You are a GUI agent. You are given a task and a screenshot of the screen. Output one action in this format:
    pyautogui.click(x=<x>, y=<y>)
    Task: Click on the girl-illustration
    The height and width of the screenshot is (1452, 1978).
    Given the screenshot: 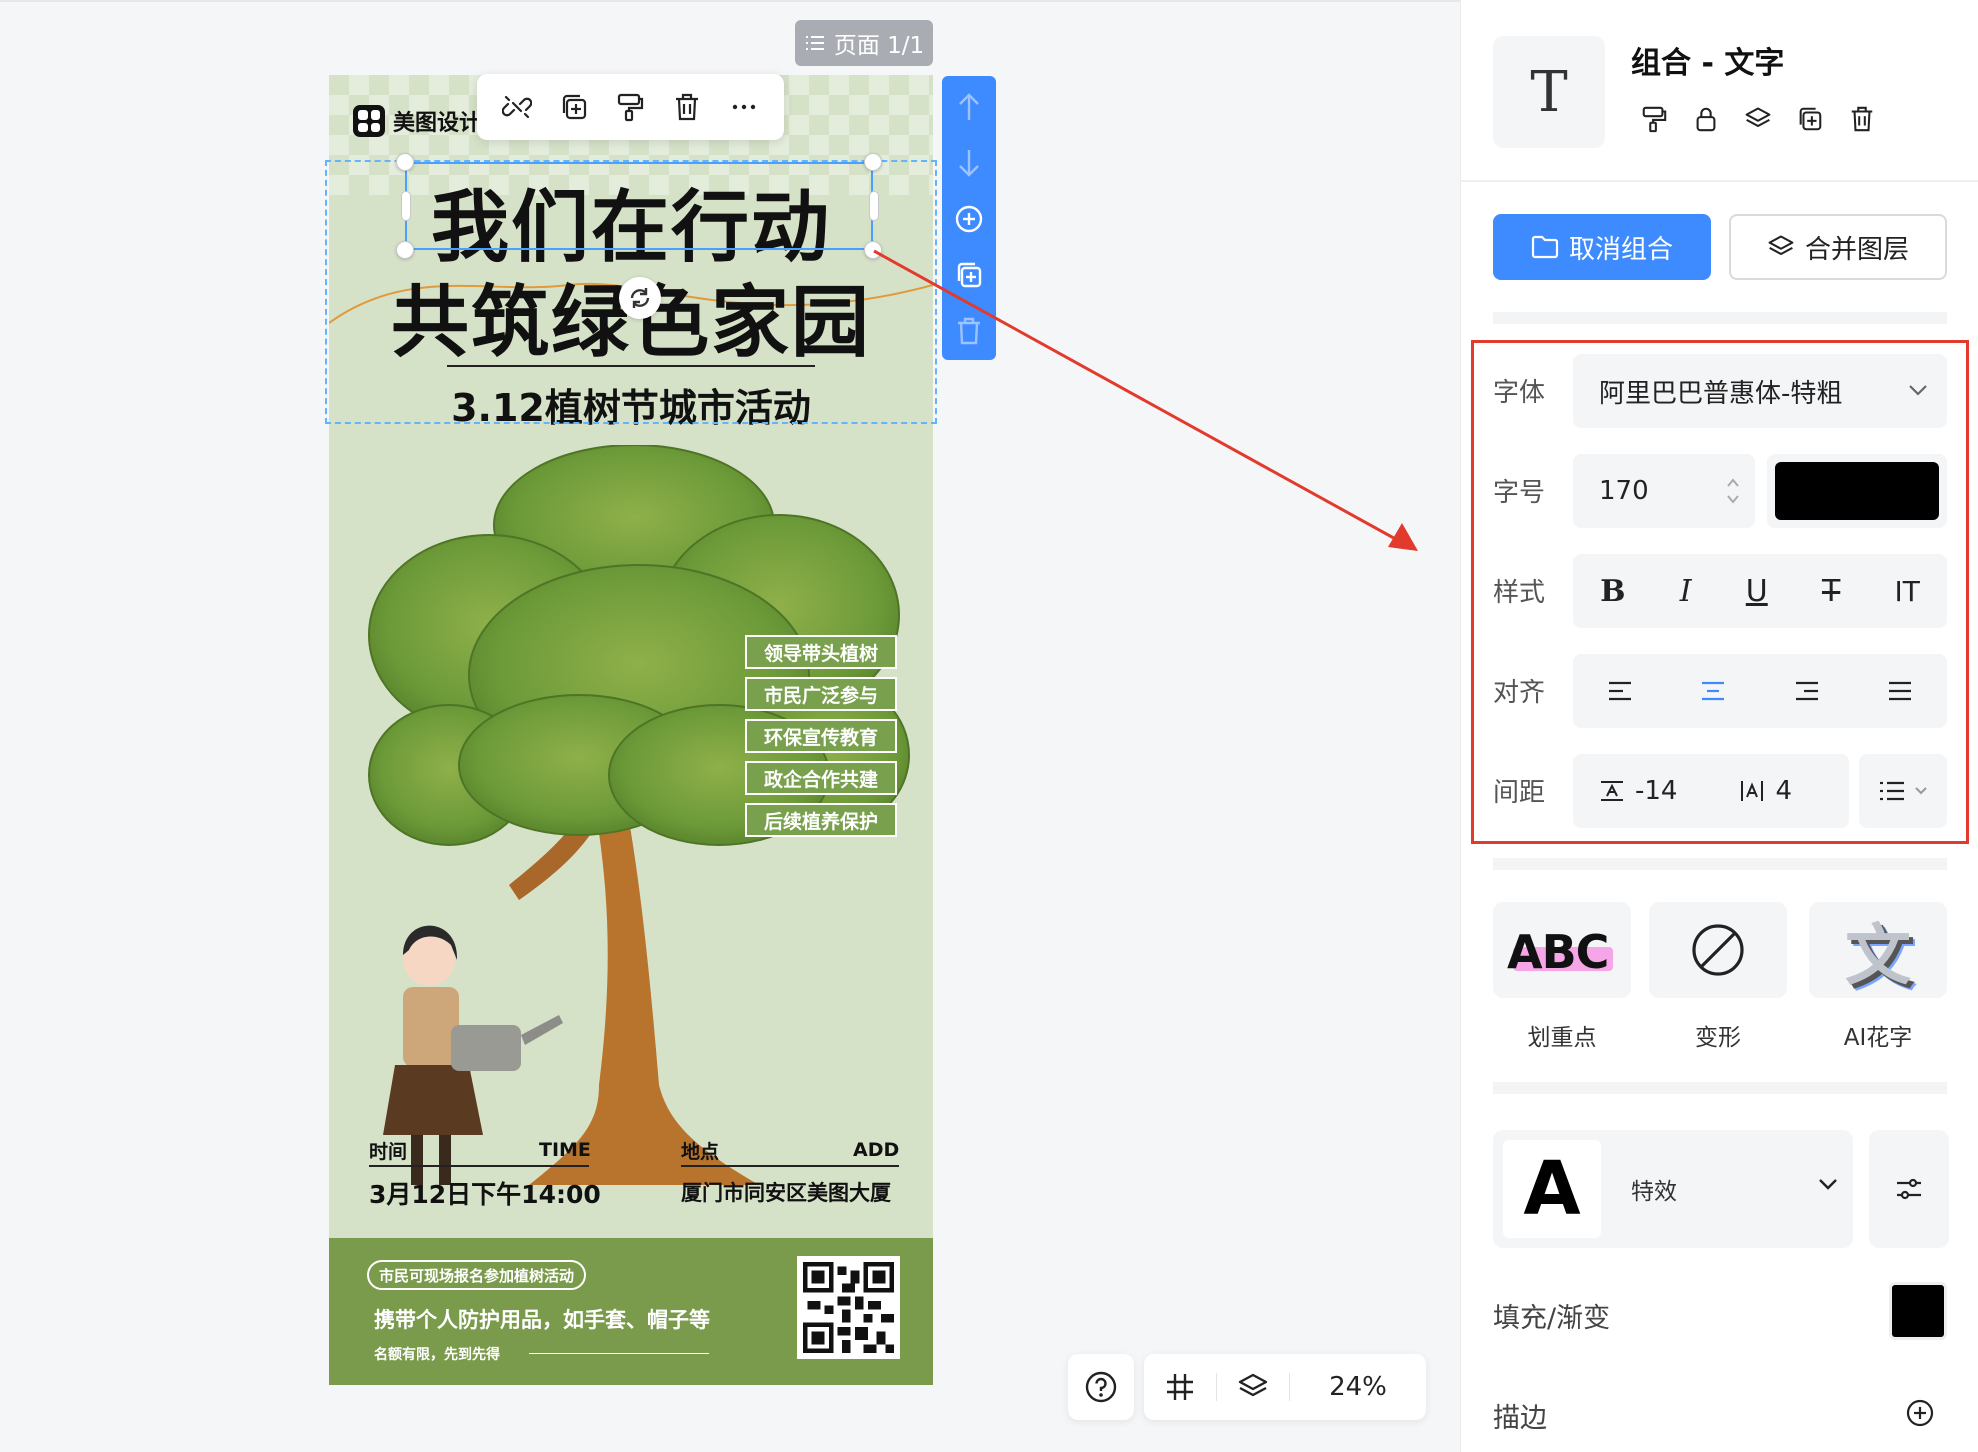 What is the action you would take?
    pyautogui.click(x=473, y=1055)
    